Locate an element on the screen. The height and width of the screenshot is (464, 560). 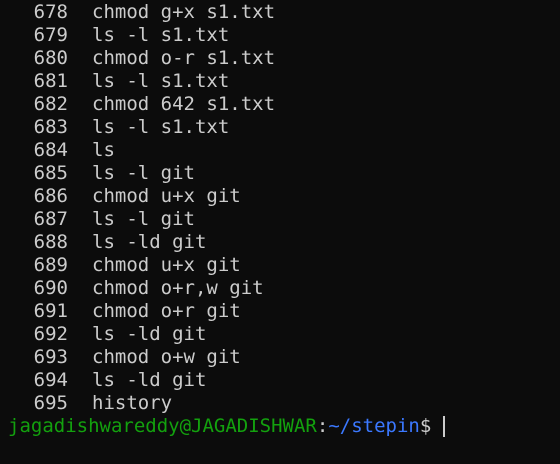
history-command: history is located at coordinates (132, 403).